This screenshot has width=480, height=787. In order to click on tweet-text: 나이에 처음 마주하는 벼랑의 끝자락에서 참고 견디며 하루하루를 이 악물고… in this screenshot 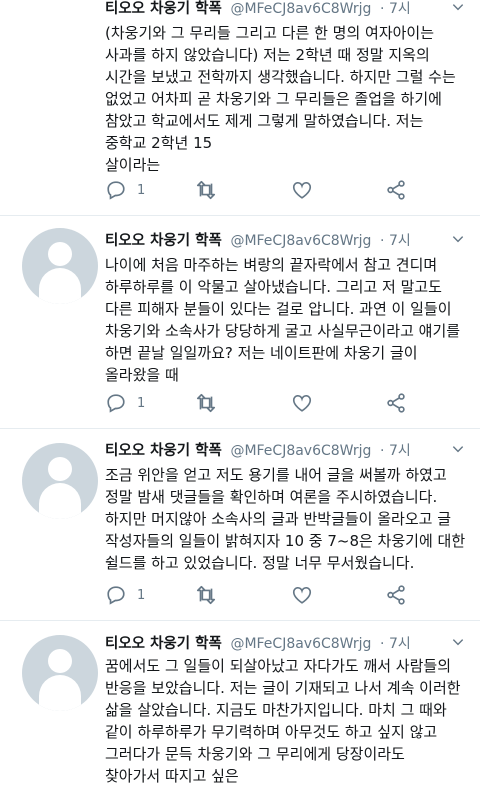, I will do `click(283, 320)`.